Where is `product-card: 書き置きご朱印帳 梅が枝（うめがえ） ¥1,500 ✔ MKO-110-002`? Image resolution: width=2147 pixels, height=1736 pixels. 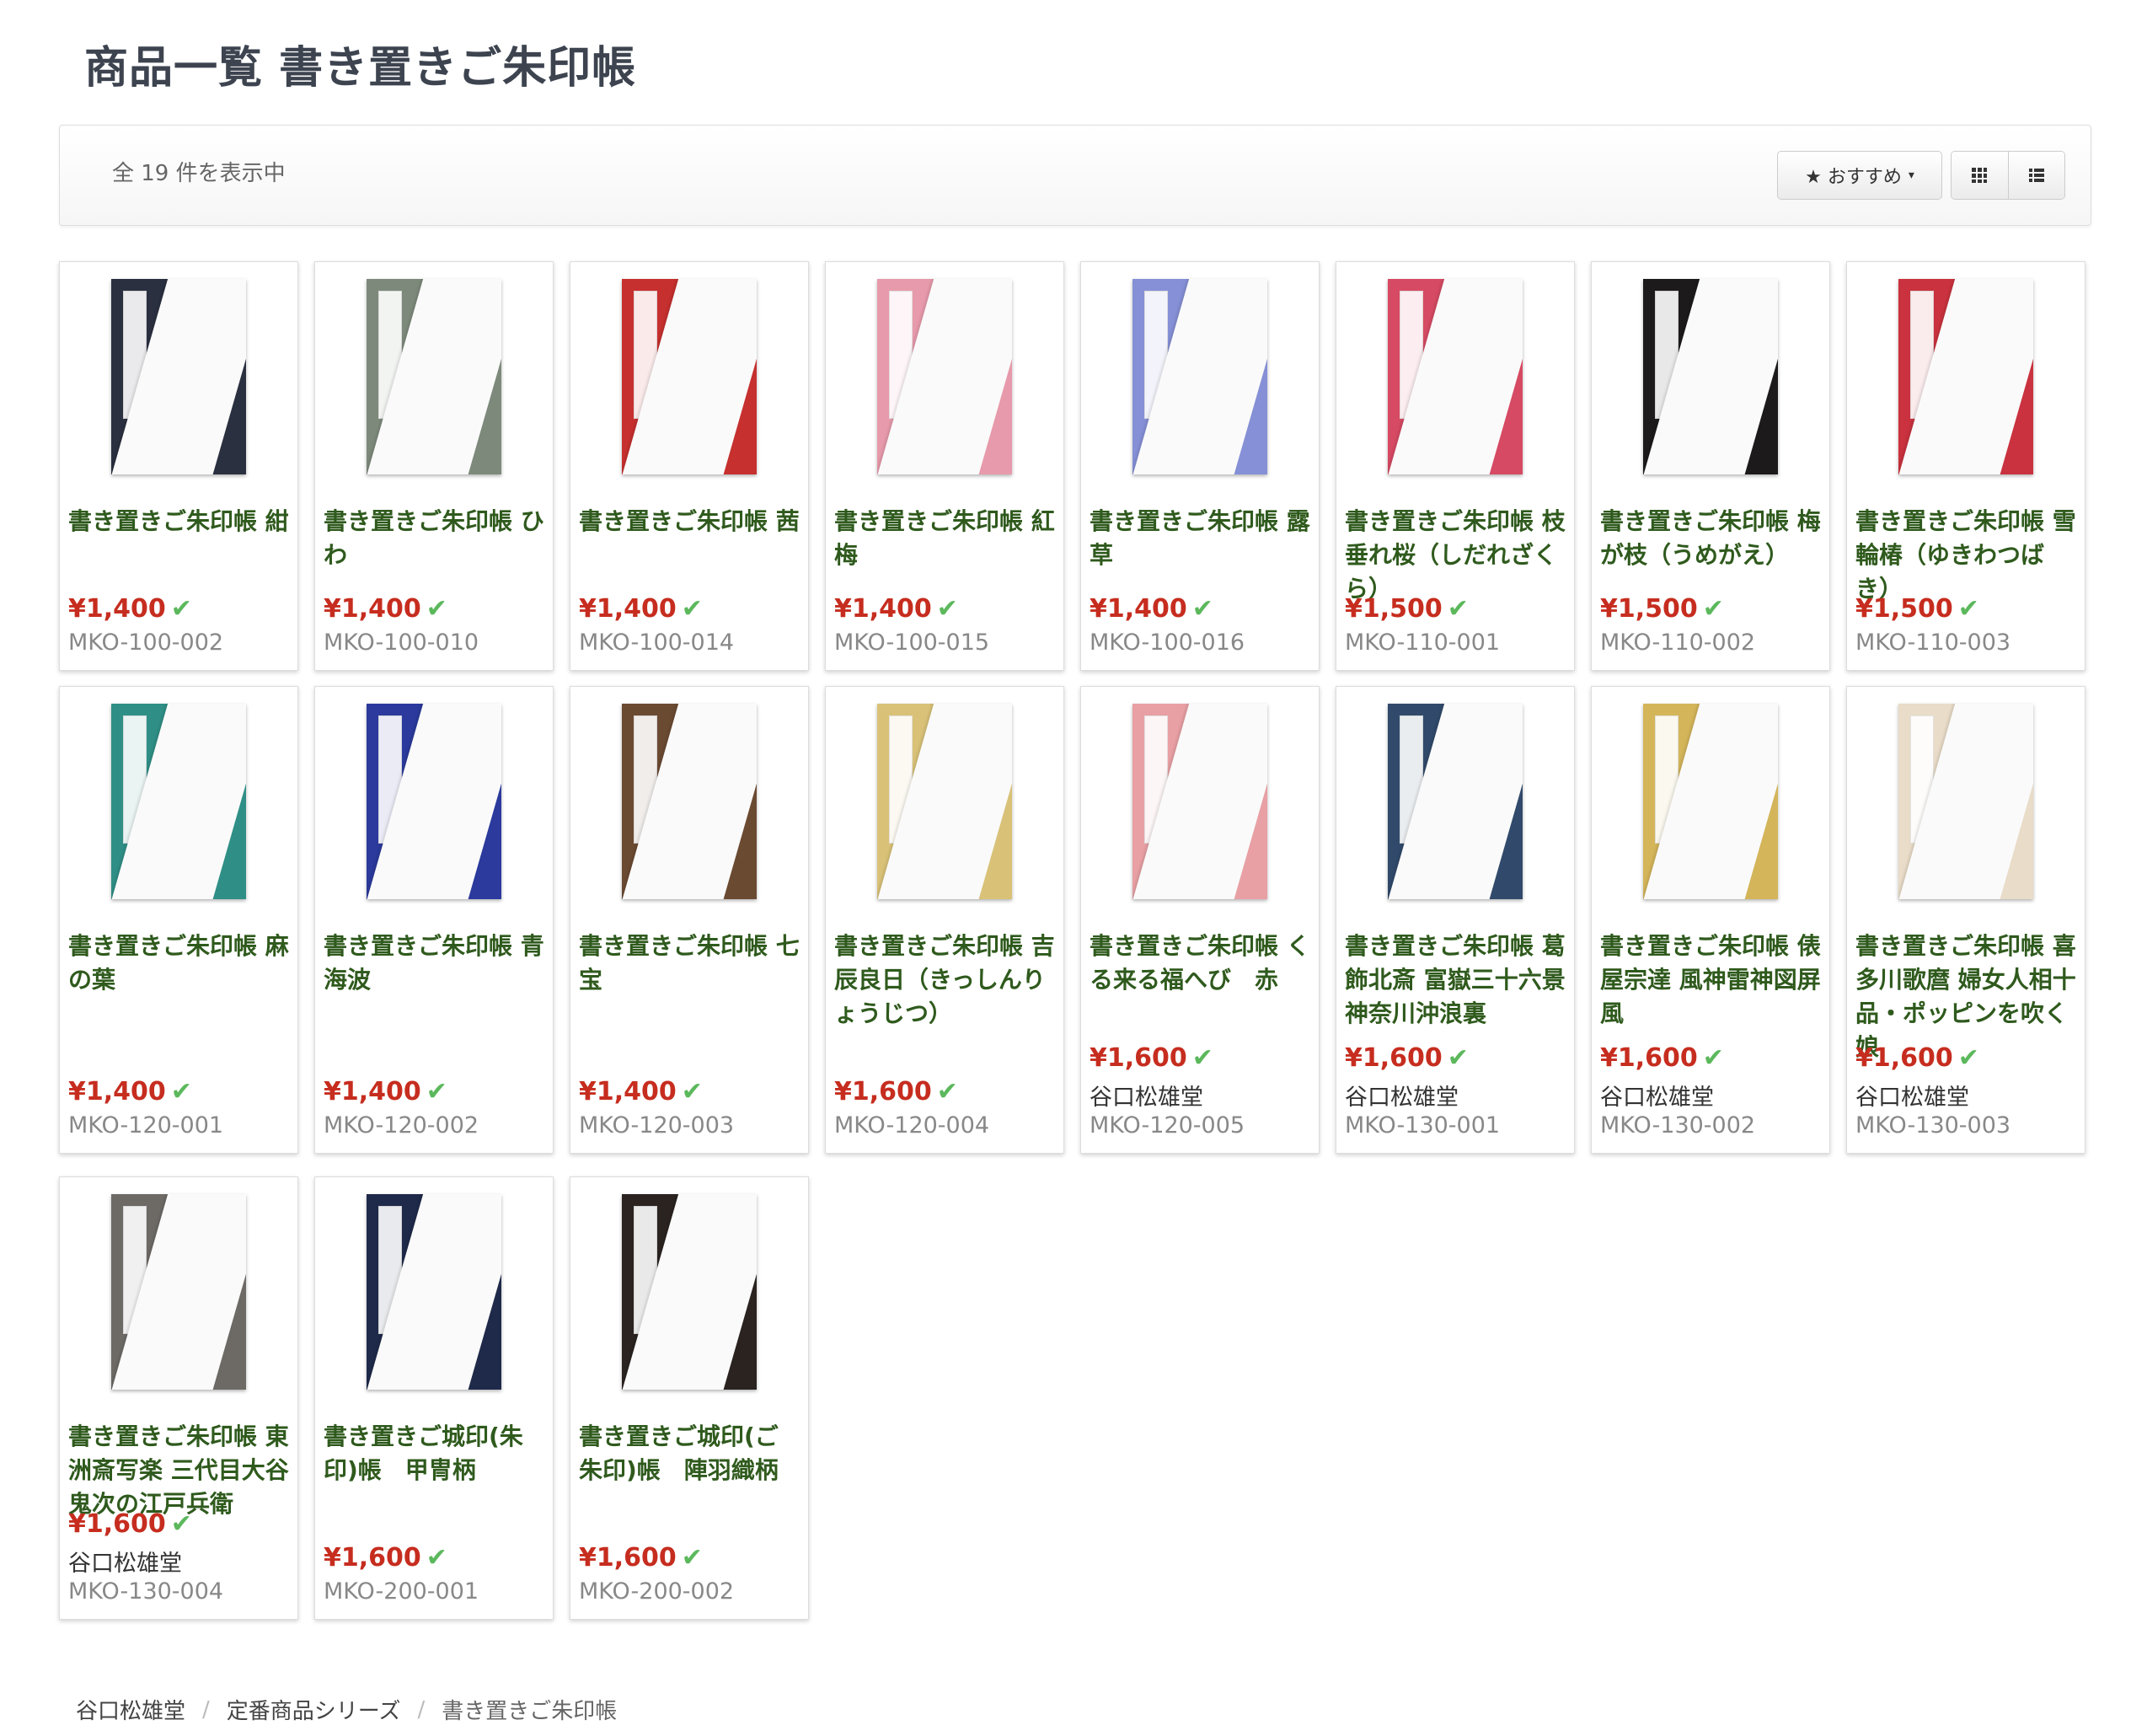 product-card: 書き置きご朱印帳 梅が枝（うめがえ） ¥1,500 ✔ MKO-110-002 is located at coordinates (1710, 466).